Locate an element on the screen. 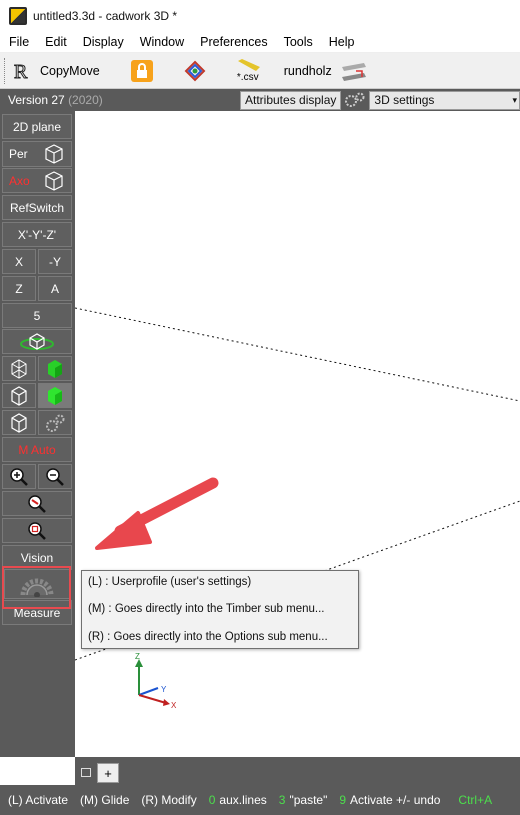 The width and height of the screenshot is (520, 815). window-title: untitled3.3d - cadwork 3D * is located at coordinates (105, 16).